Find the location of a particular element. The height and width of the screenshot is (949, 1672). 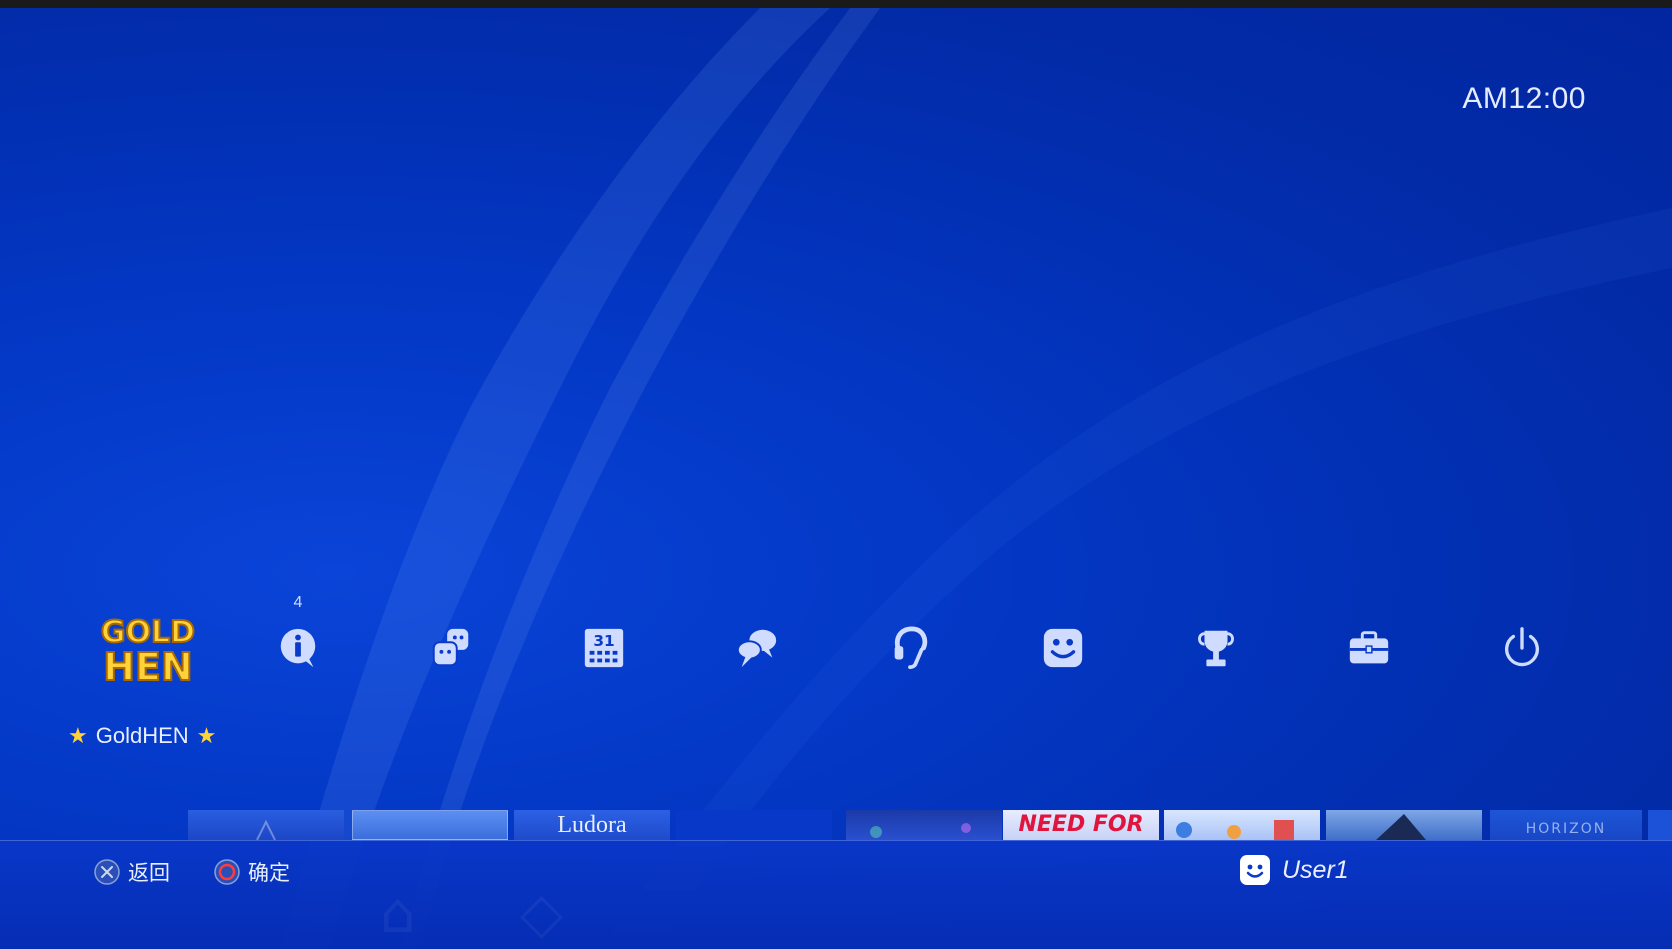

content-tile: Ludora is located at coordinates (592, 825).